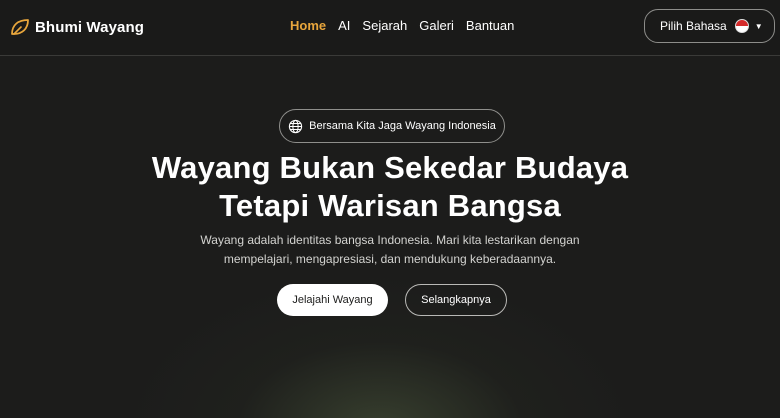  I want to click on nav-links: Home AI Sejarah Galeri Bantuan, so click(402, 25).